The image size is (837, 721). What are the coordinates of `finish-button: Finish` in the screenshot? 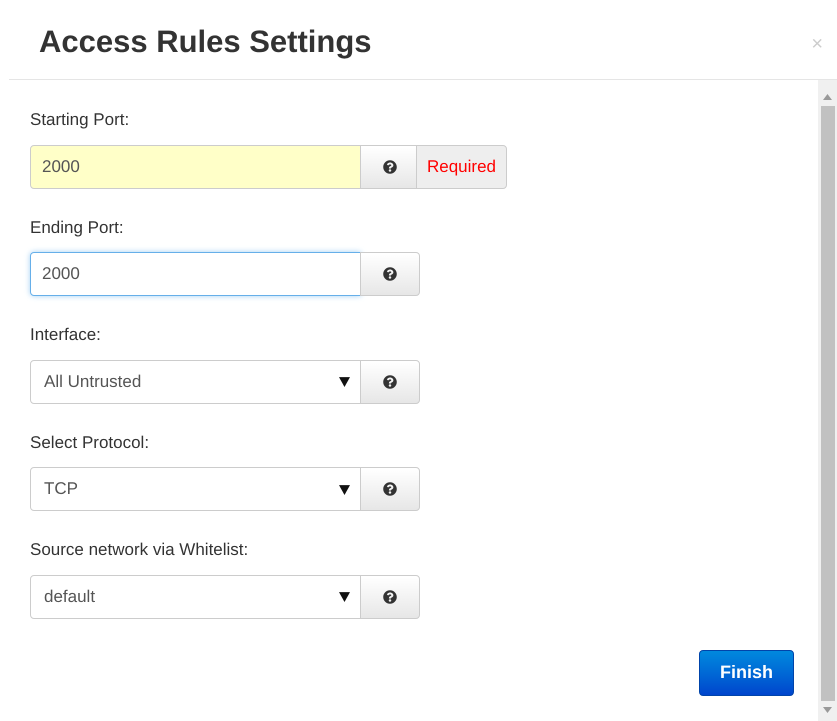 It's located at (746, 673).